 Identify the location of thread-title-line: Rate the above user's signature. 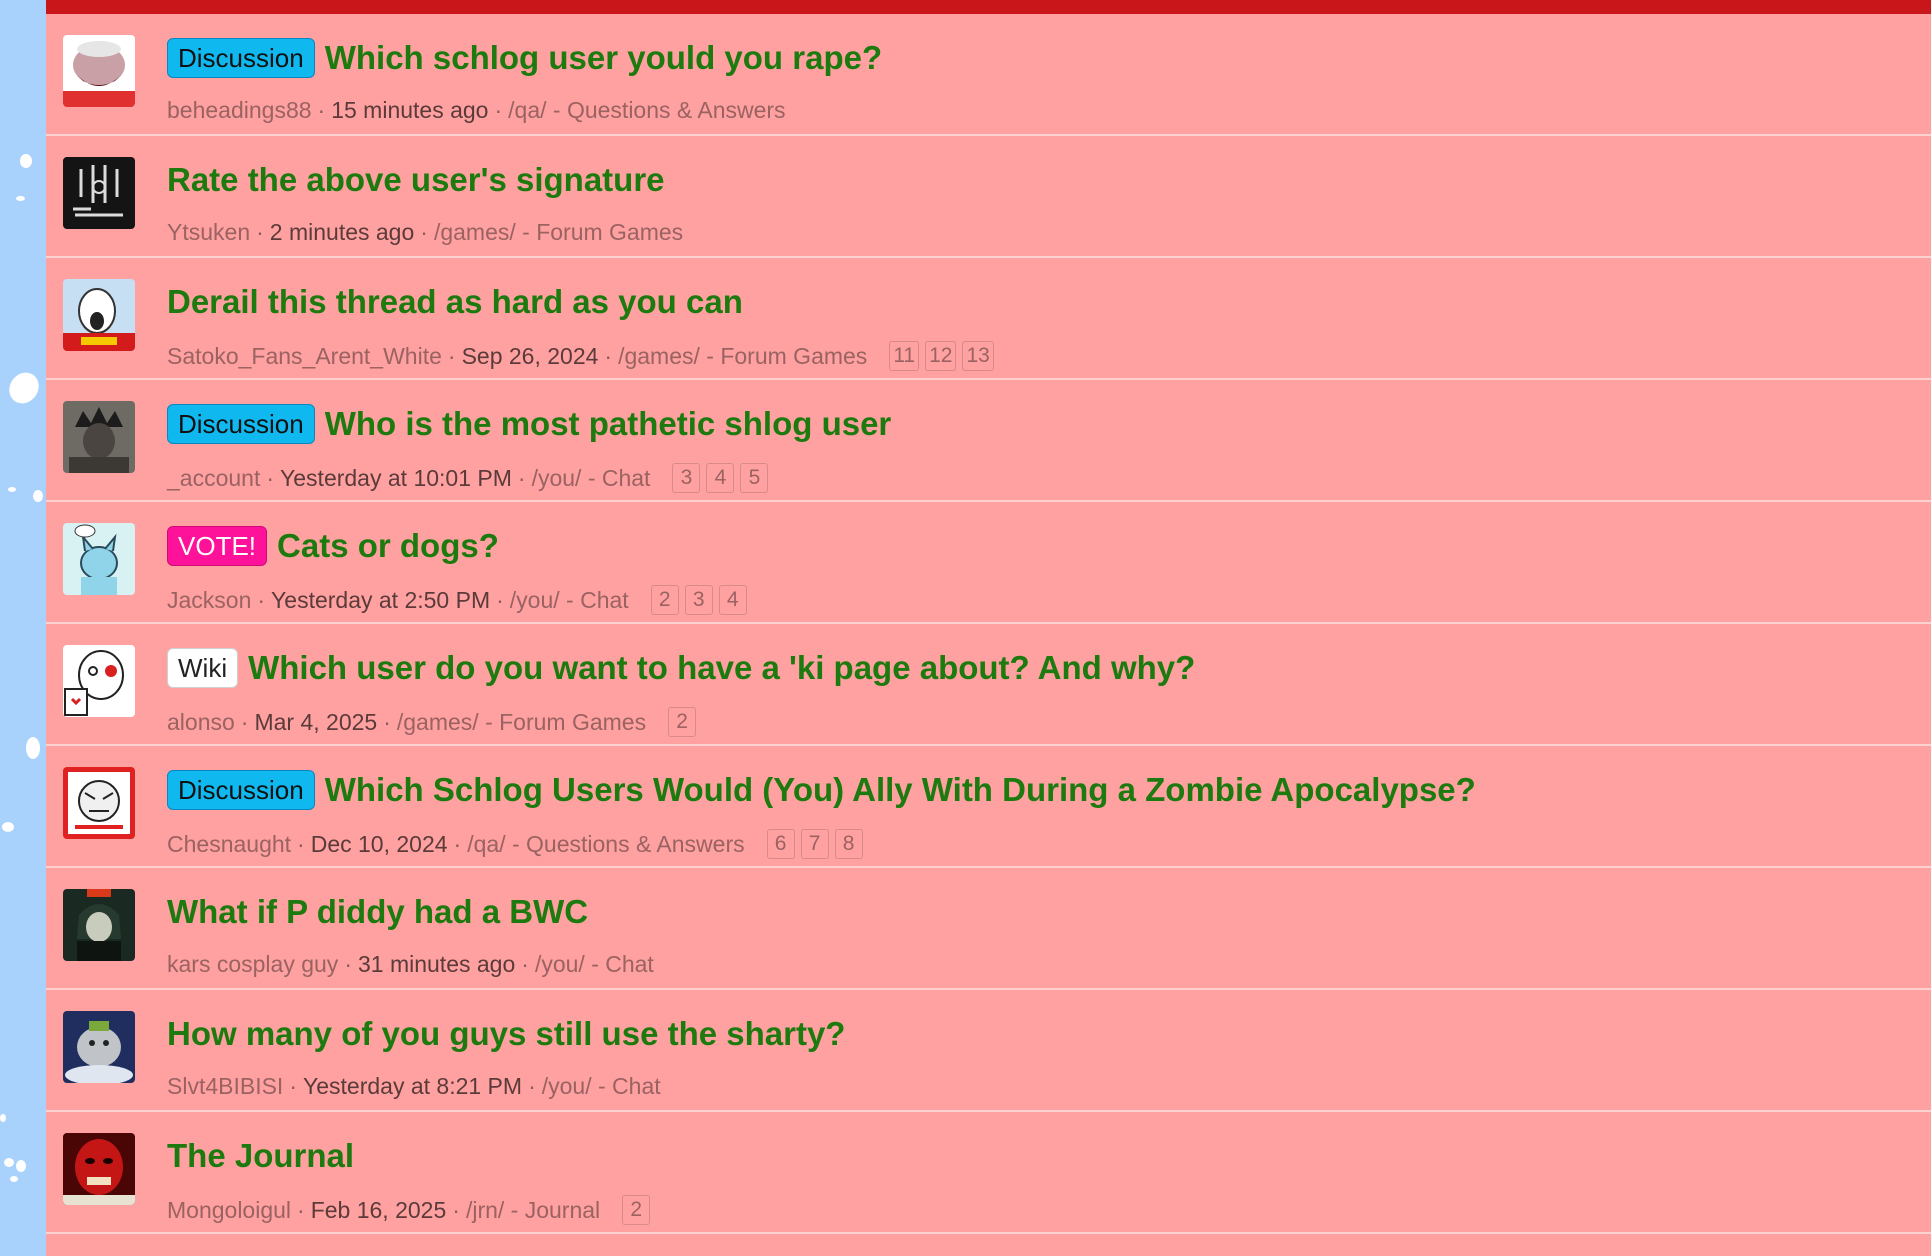
(416, 180).